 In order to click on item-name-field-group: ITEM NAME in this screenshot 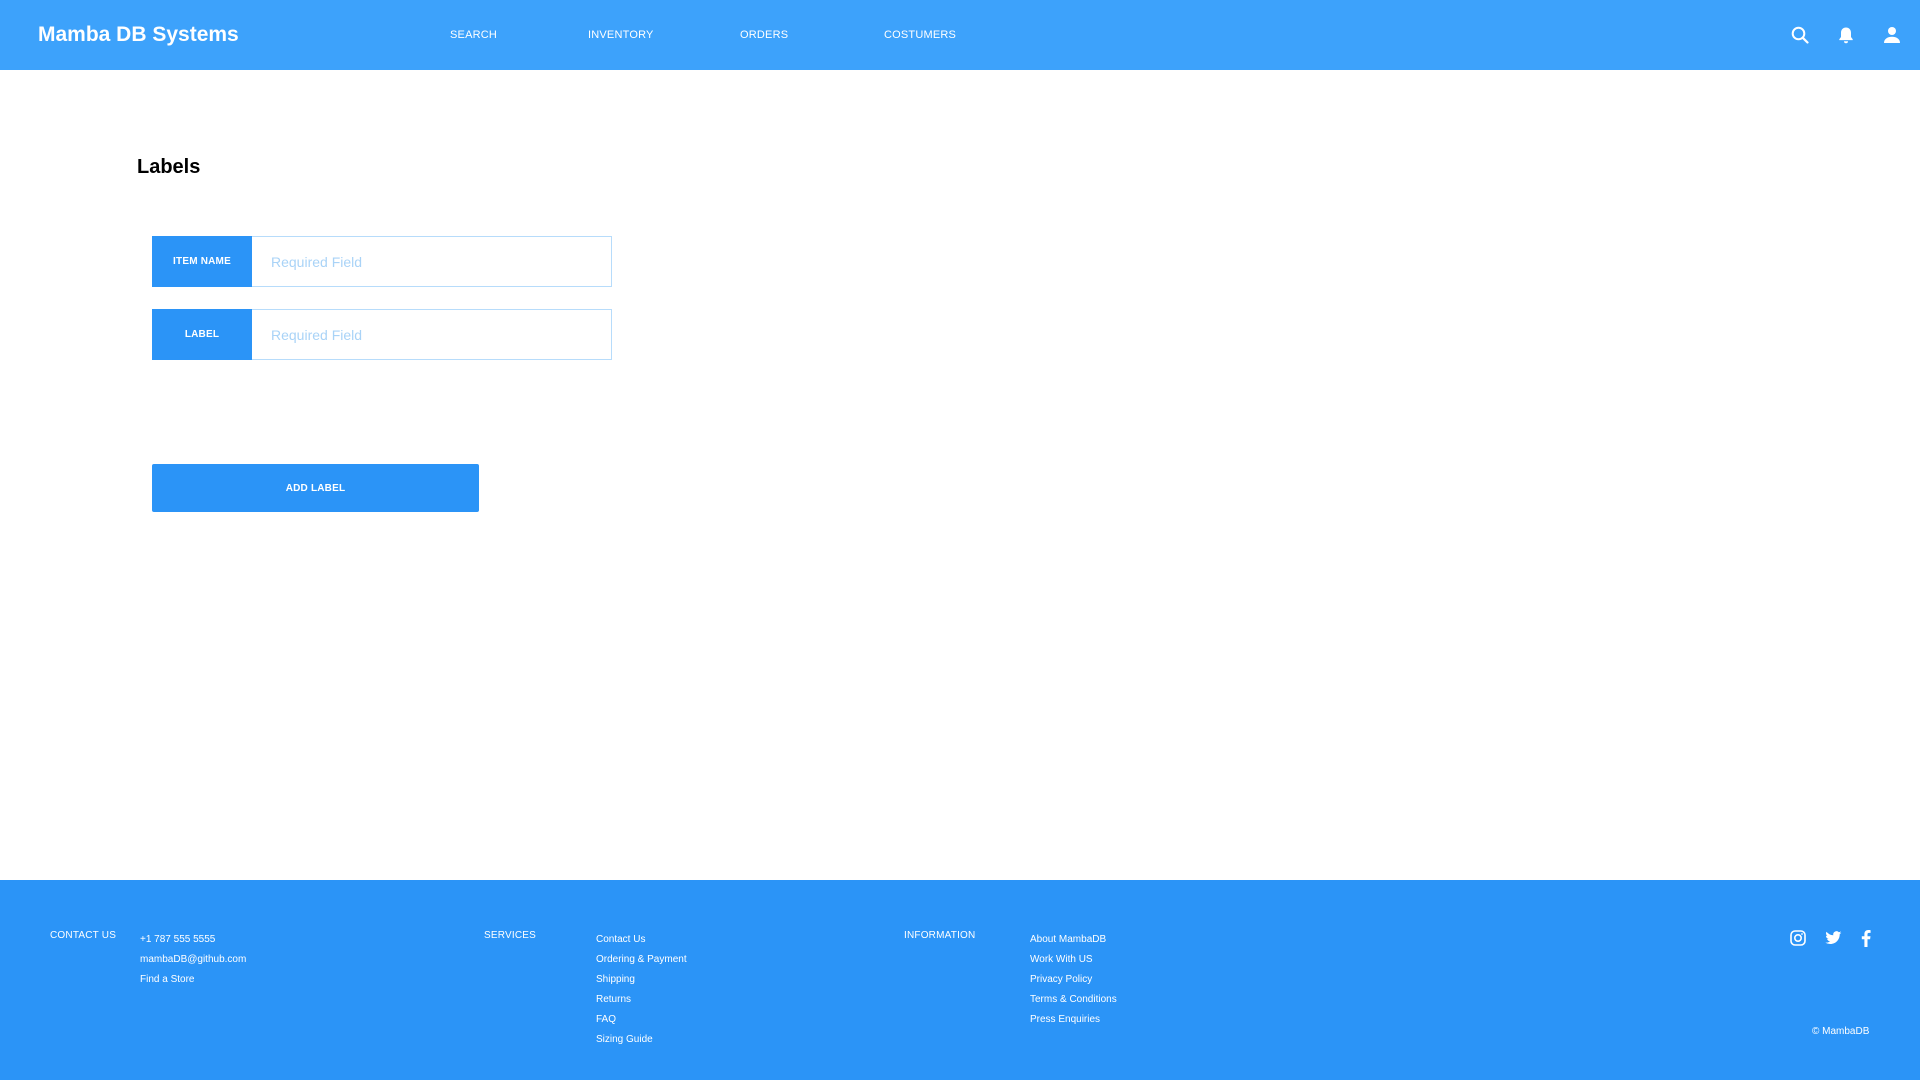, I will do `click(382, 261)`.